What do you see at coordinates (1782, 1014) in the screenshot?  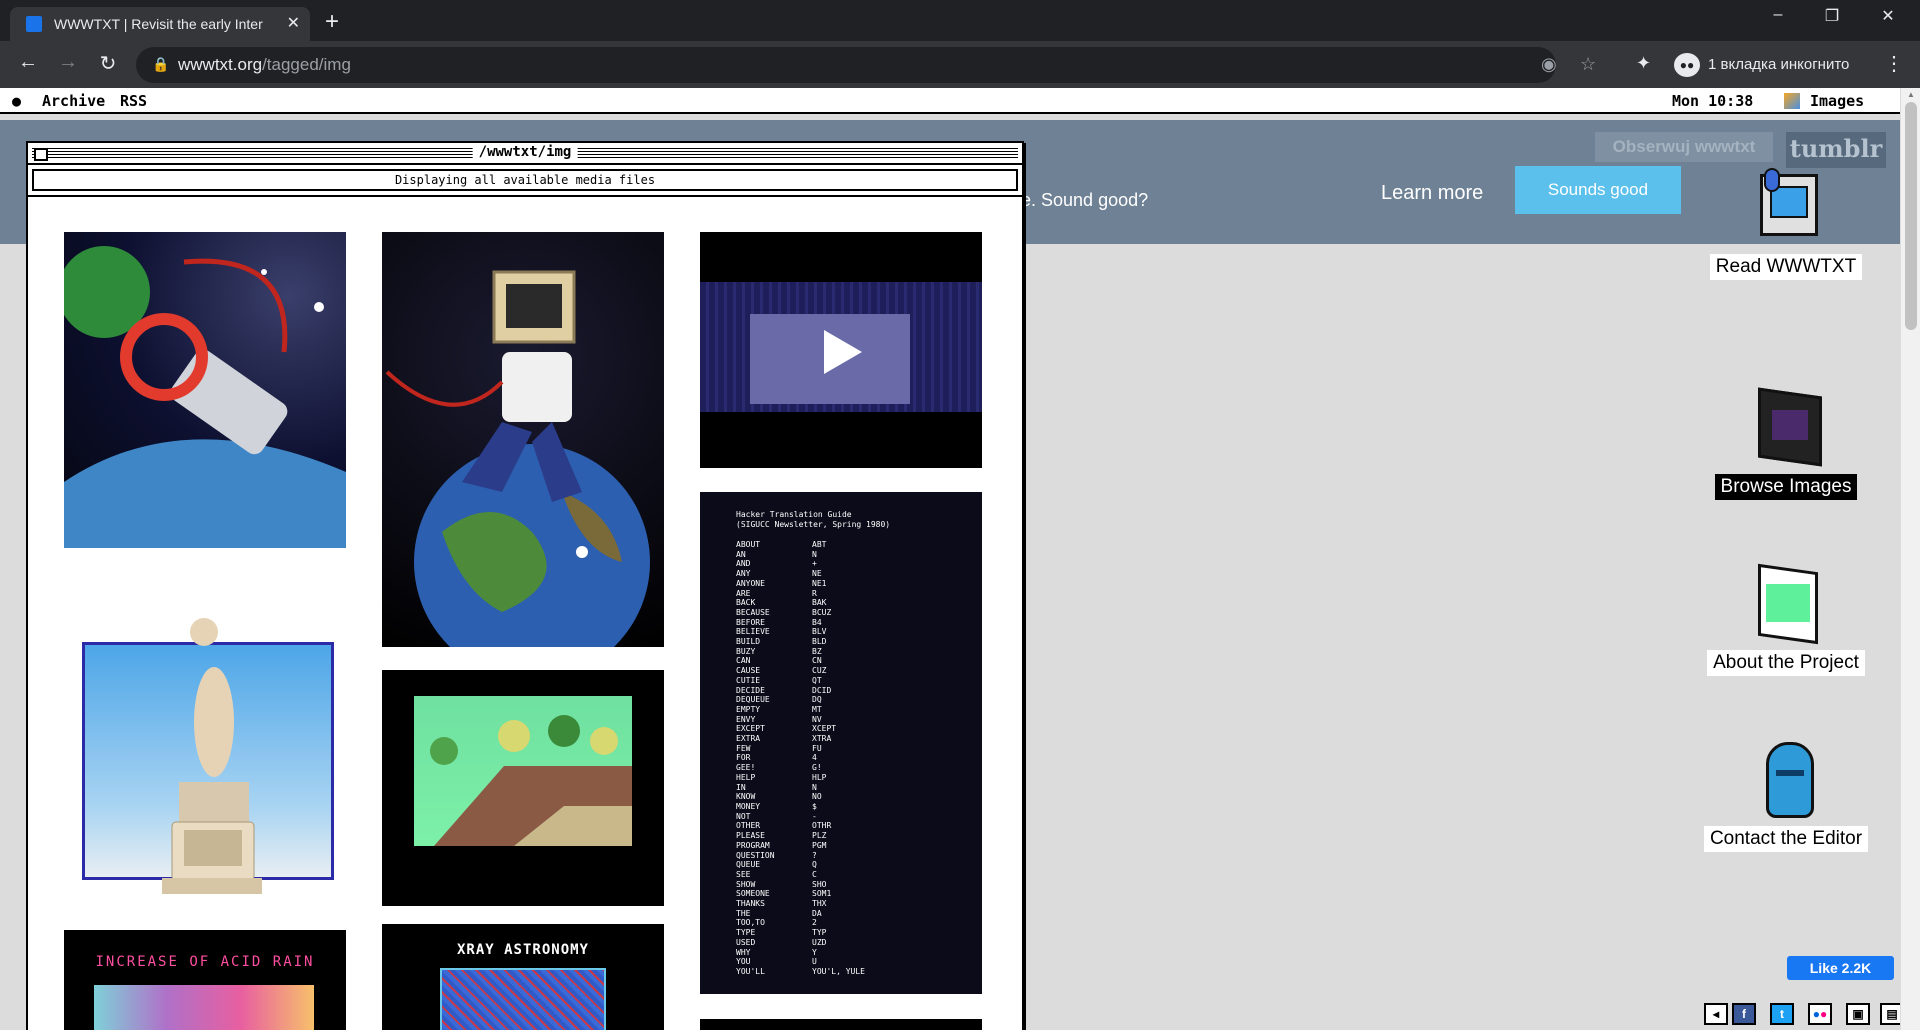 I see `twitter-icon: t` at bounding box center [1782, 1014].